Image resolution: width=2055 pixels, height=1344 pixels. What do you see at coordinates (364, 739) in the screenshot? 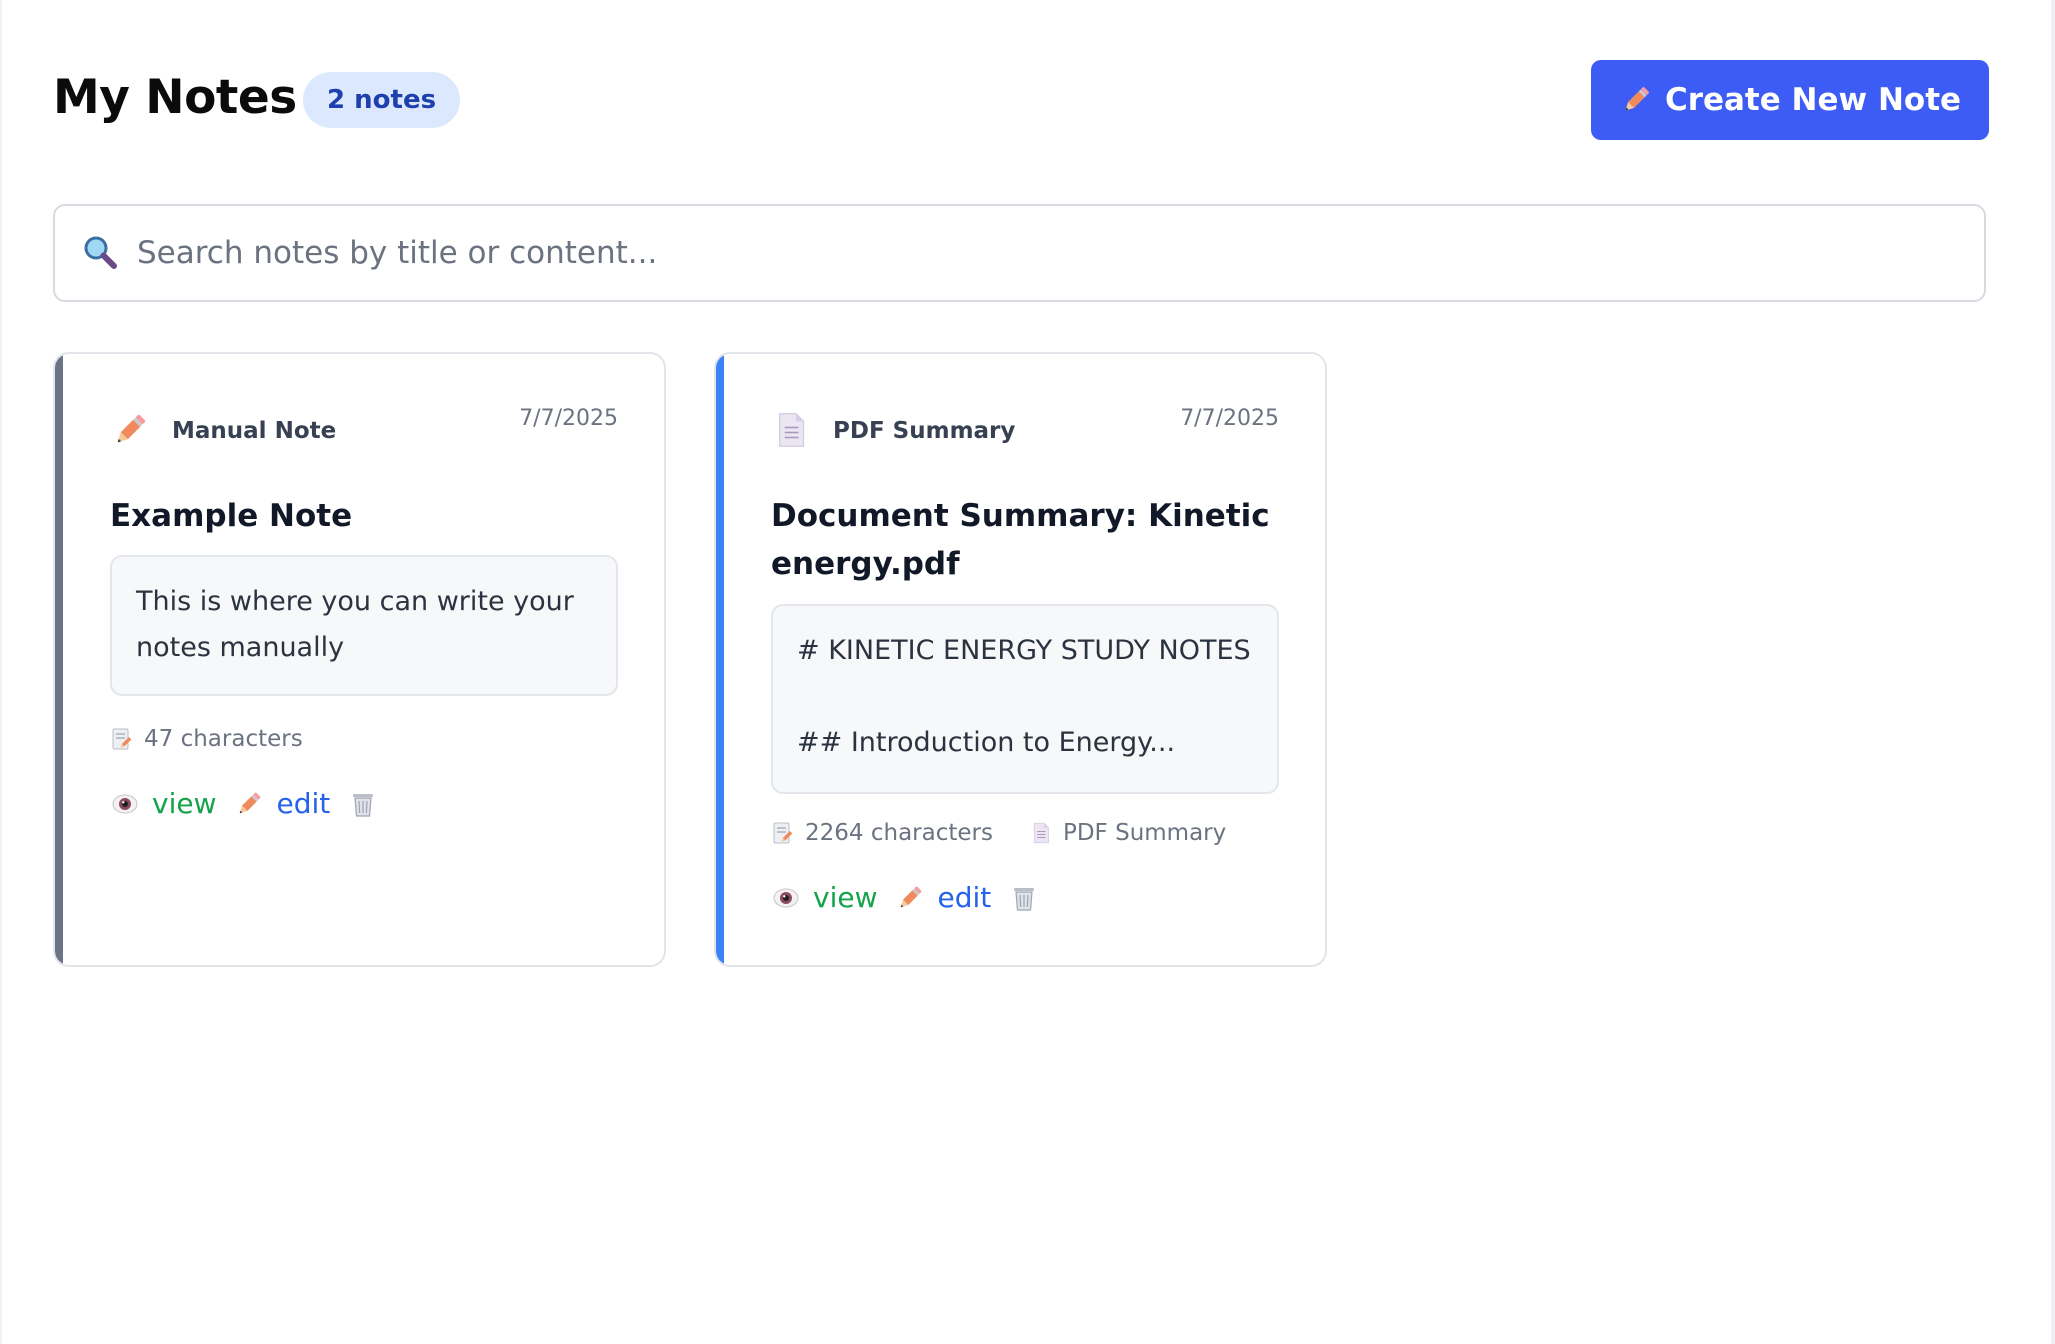
I see `note-meta: 47 characters` at bounding box center [364, 739].